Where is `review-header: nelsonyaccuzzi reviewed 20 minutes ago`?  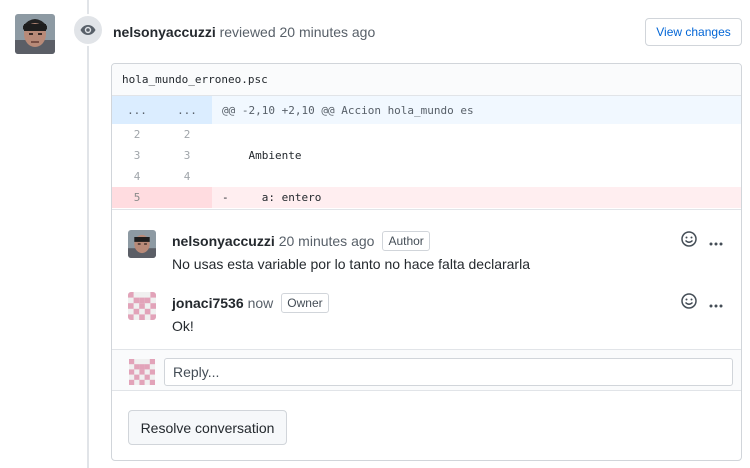 review-header: nelsonyaccuzzi reviewed 20 minutes ago is located at coordinates (244, 32).